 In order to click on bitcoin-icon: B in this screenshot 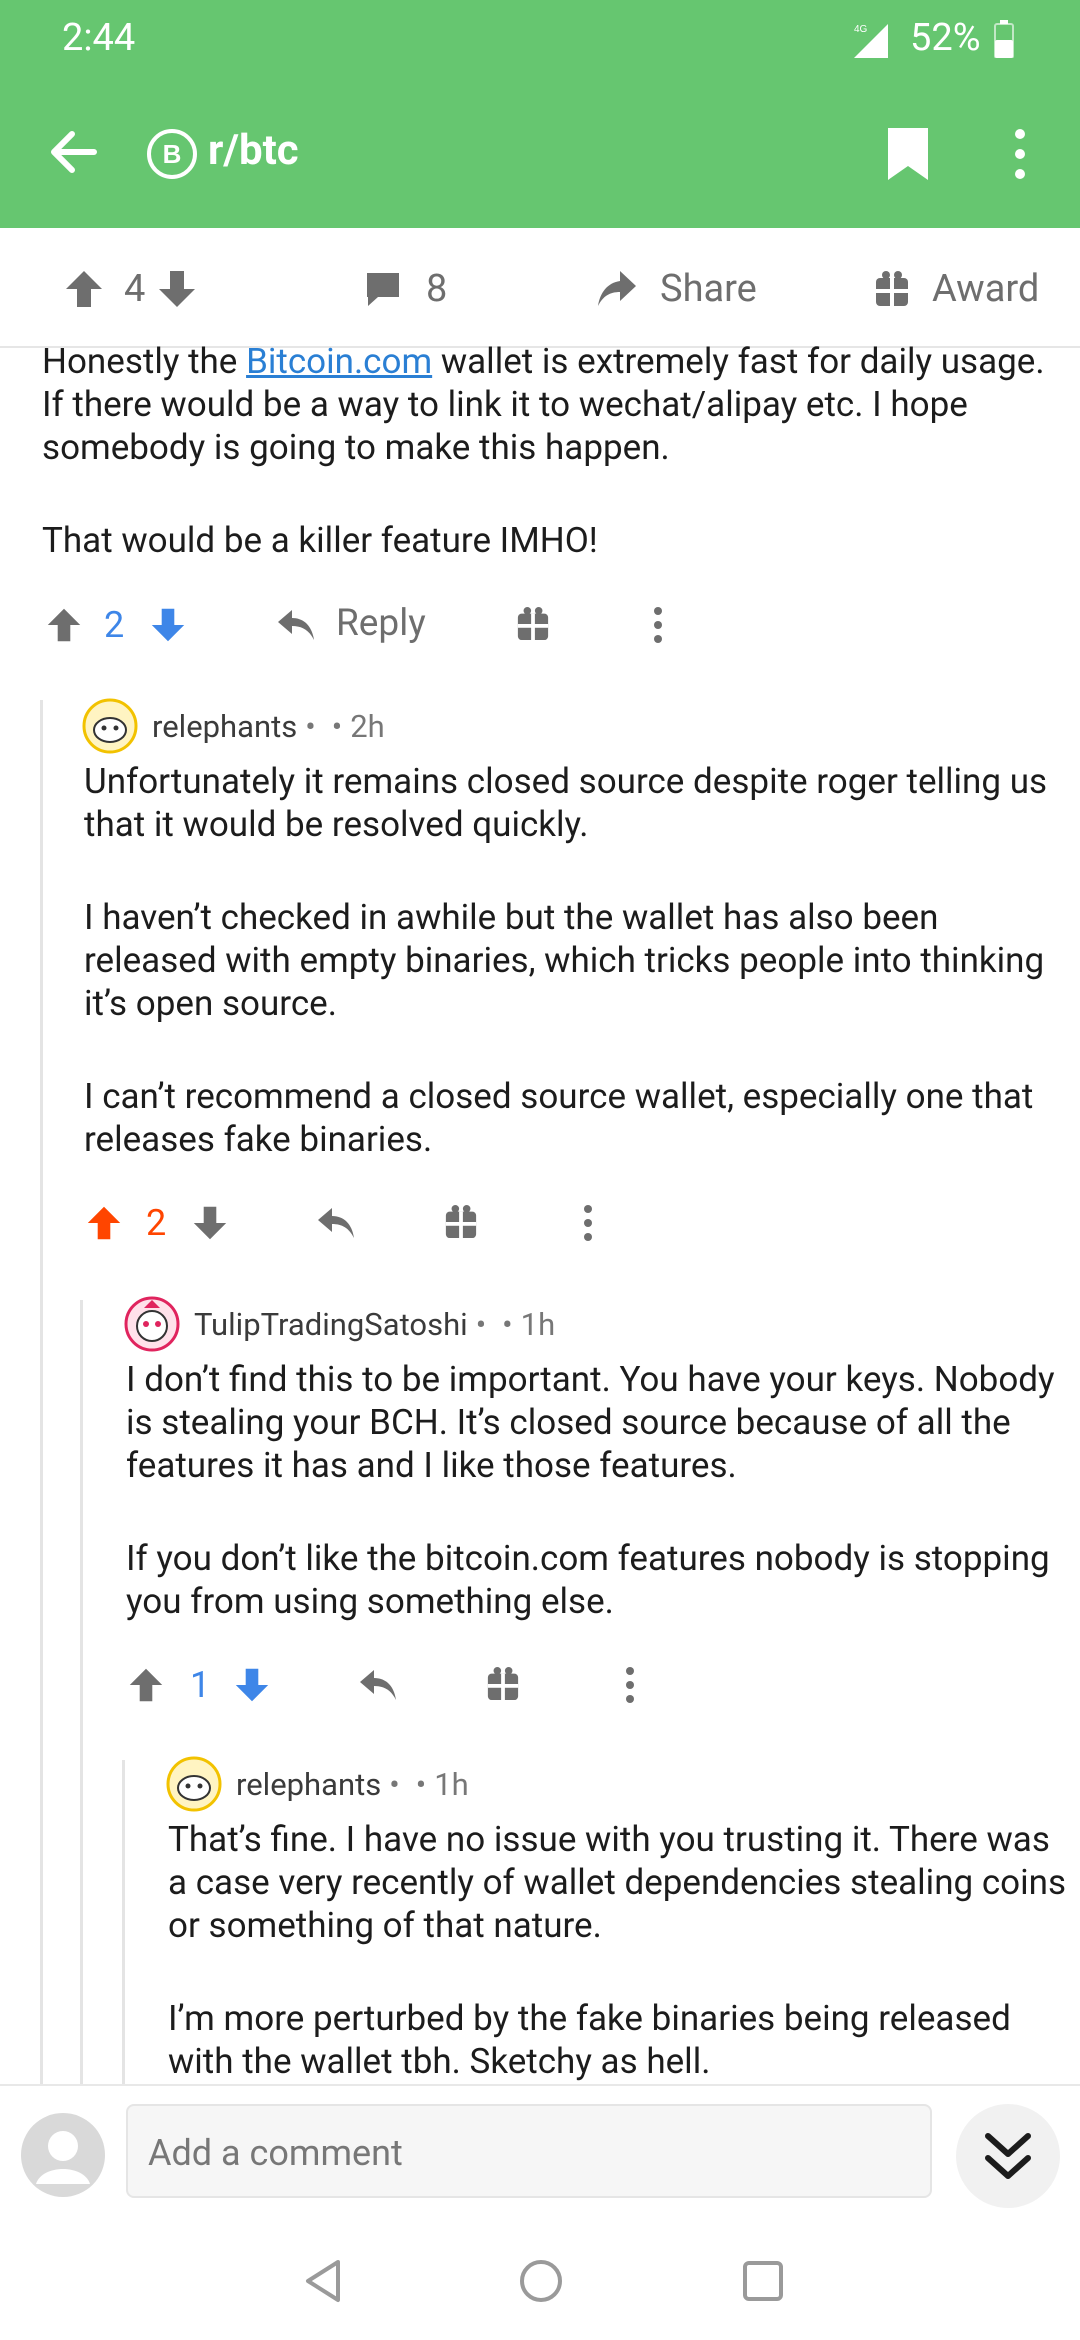, I will do `click(172, 154)`.